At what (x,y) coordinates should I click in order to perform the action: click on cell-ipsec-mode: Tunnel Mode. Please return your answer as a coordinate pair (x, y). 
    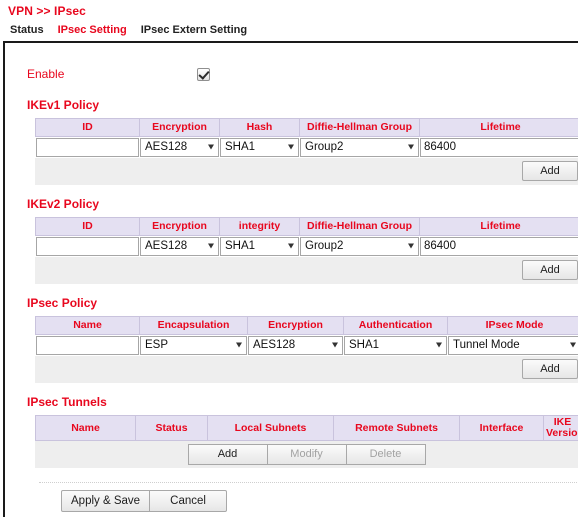
    Looking at the image, I should click on (512, 345).